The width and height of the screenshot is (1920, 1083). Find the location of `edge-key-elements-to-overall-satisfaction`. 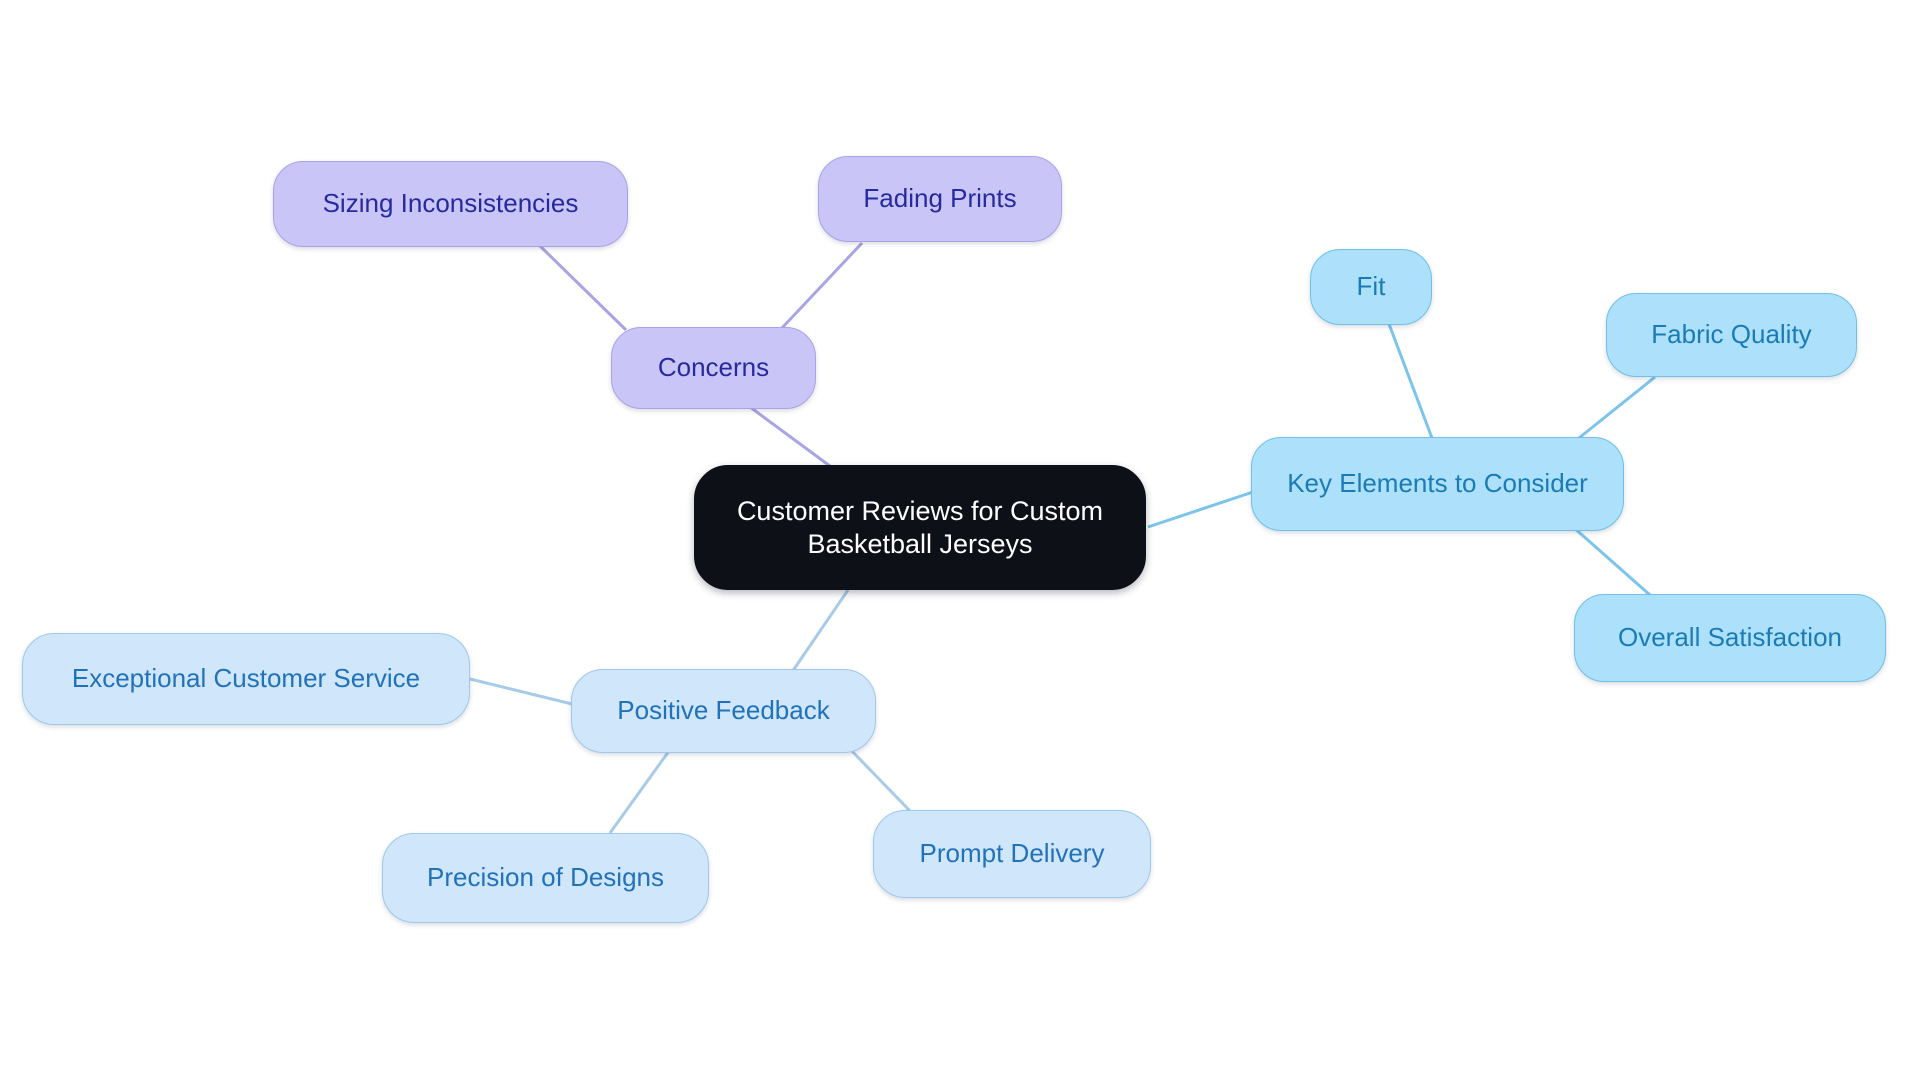

edge-key-elements-to-overall-satisfaction is located at coordinates (1611, 561).